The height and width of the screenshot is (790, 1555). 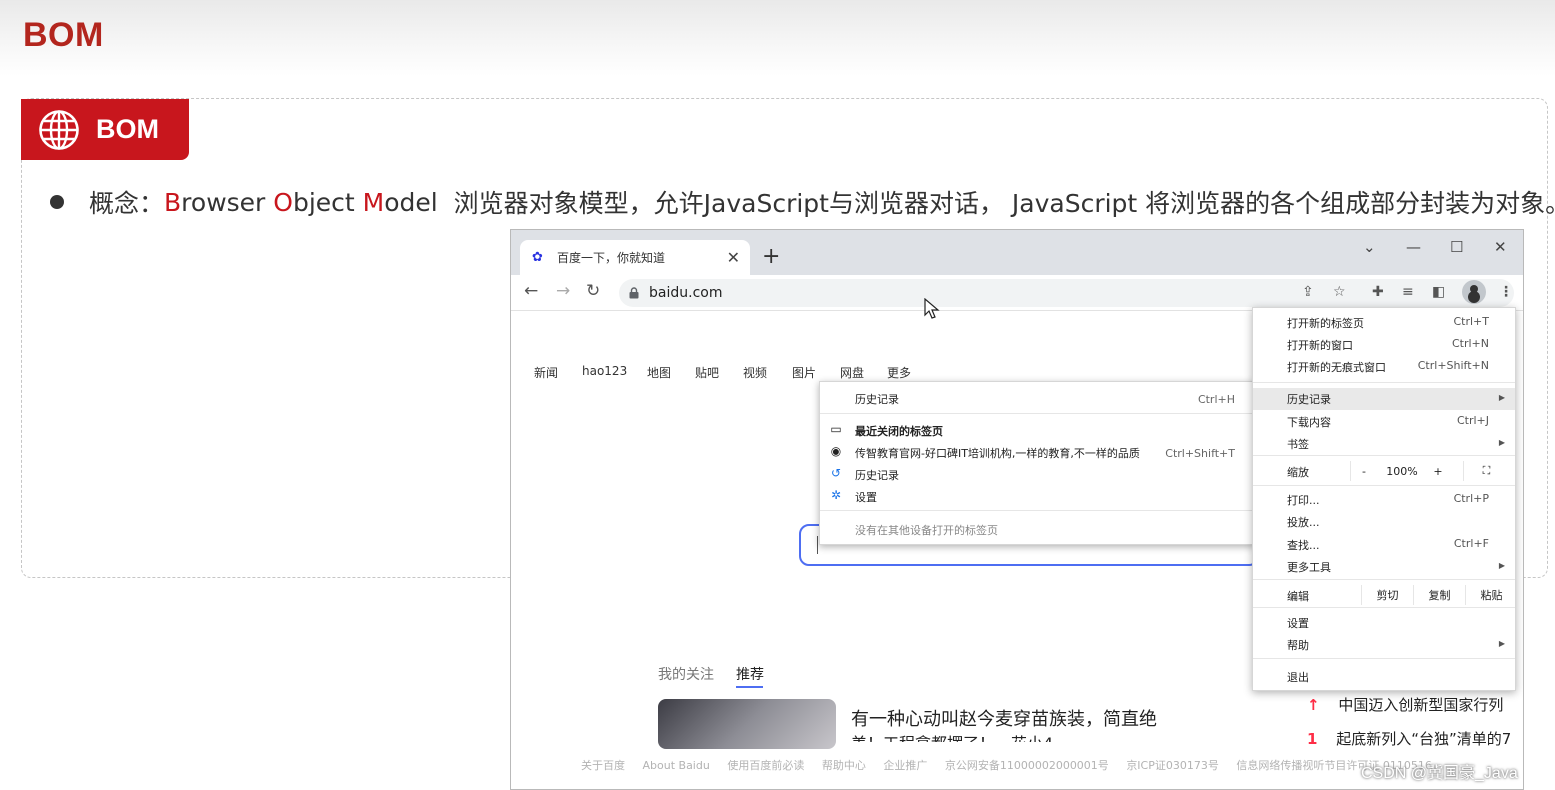 What do you see at coordinates (1405, 704) in the screenshot?
I see `hot-list-item: ↑ 中国迈入创新型国家行列` at bounding box center [1405, 704].